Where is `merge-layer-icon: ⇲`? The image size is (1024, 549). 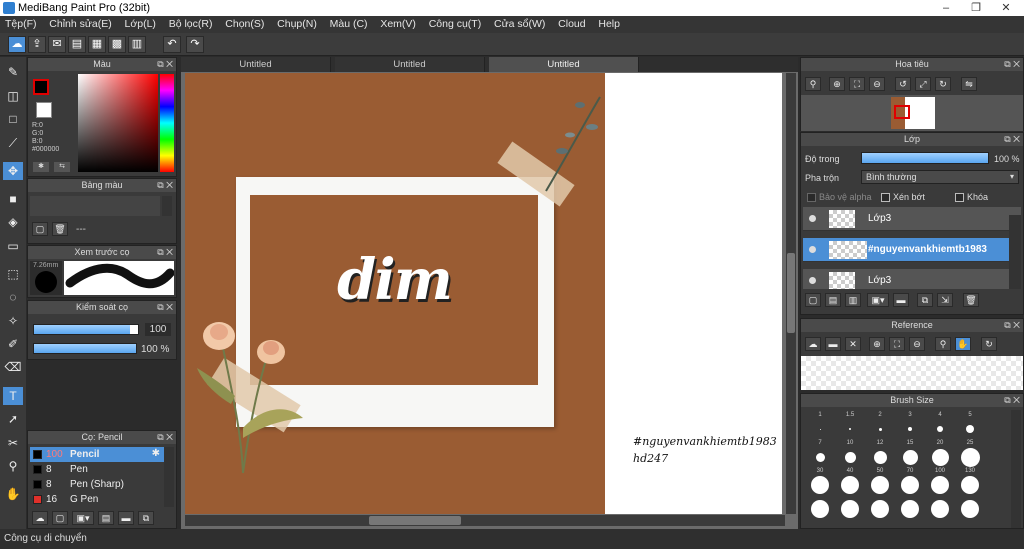 merge-layer-icon: ⇲ is located at coordinates (945, 300).